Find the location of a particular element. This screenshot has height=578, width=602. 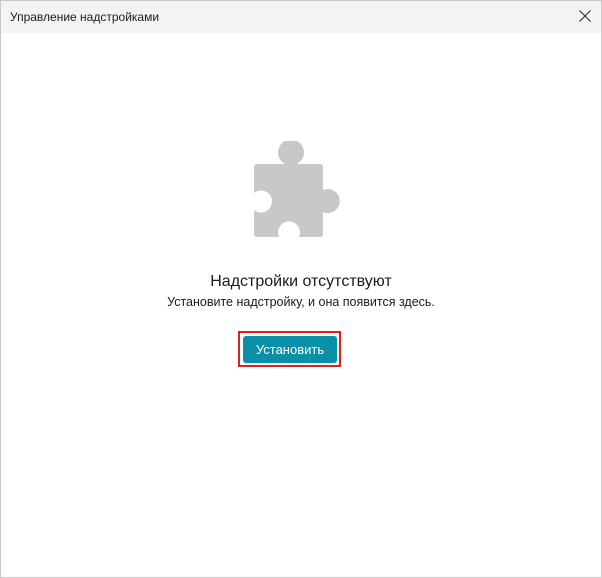

window-title: Управление надстройками is located at coordinates (85, 17).